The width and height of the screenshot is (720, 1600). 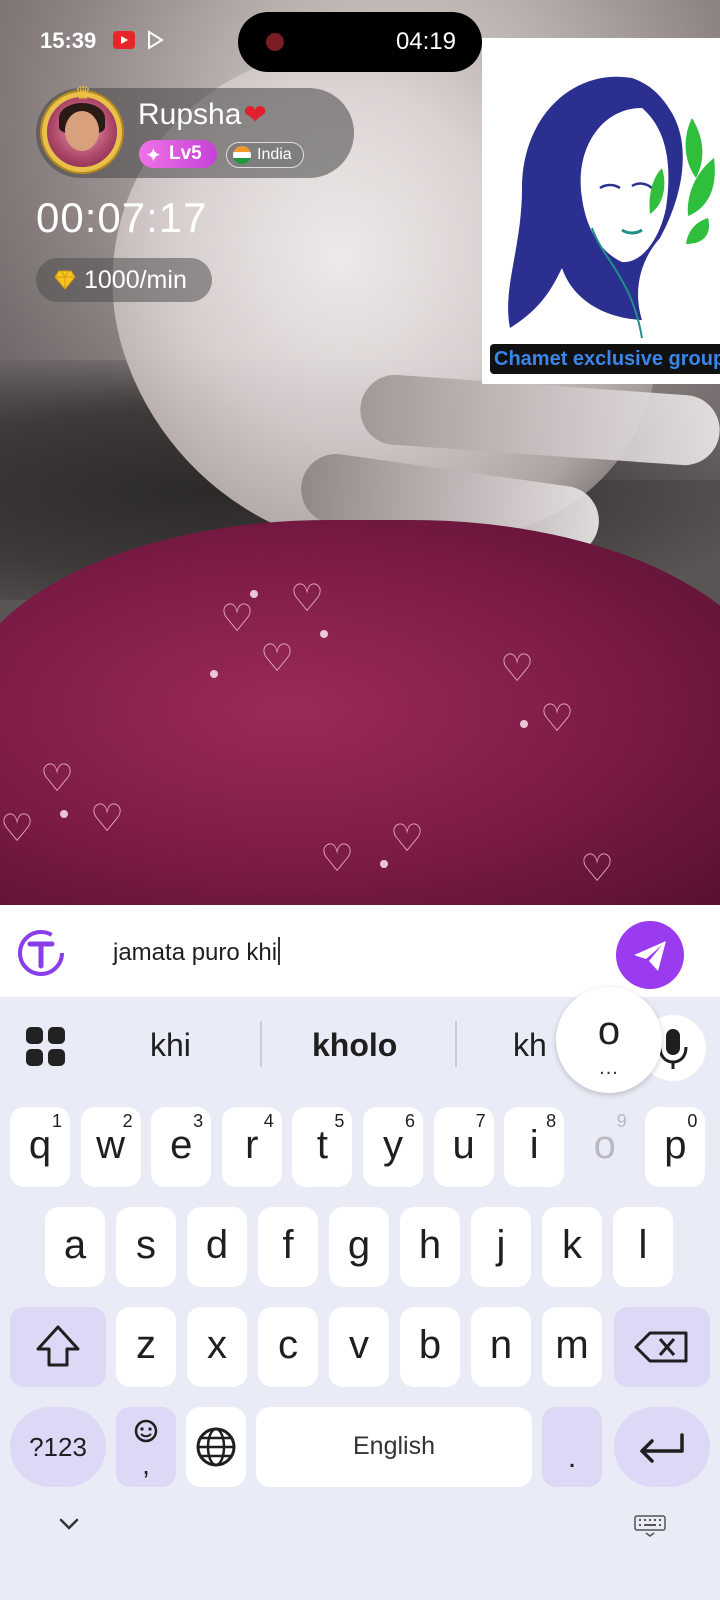 What do you see at coordinates (75, 1247) in the screenshot?
I see `key-a: a` at bounding box center [75, 1247].